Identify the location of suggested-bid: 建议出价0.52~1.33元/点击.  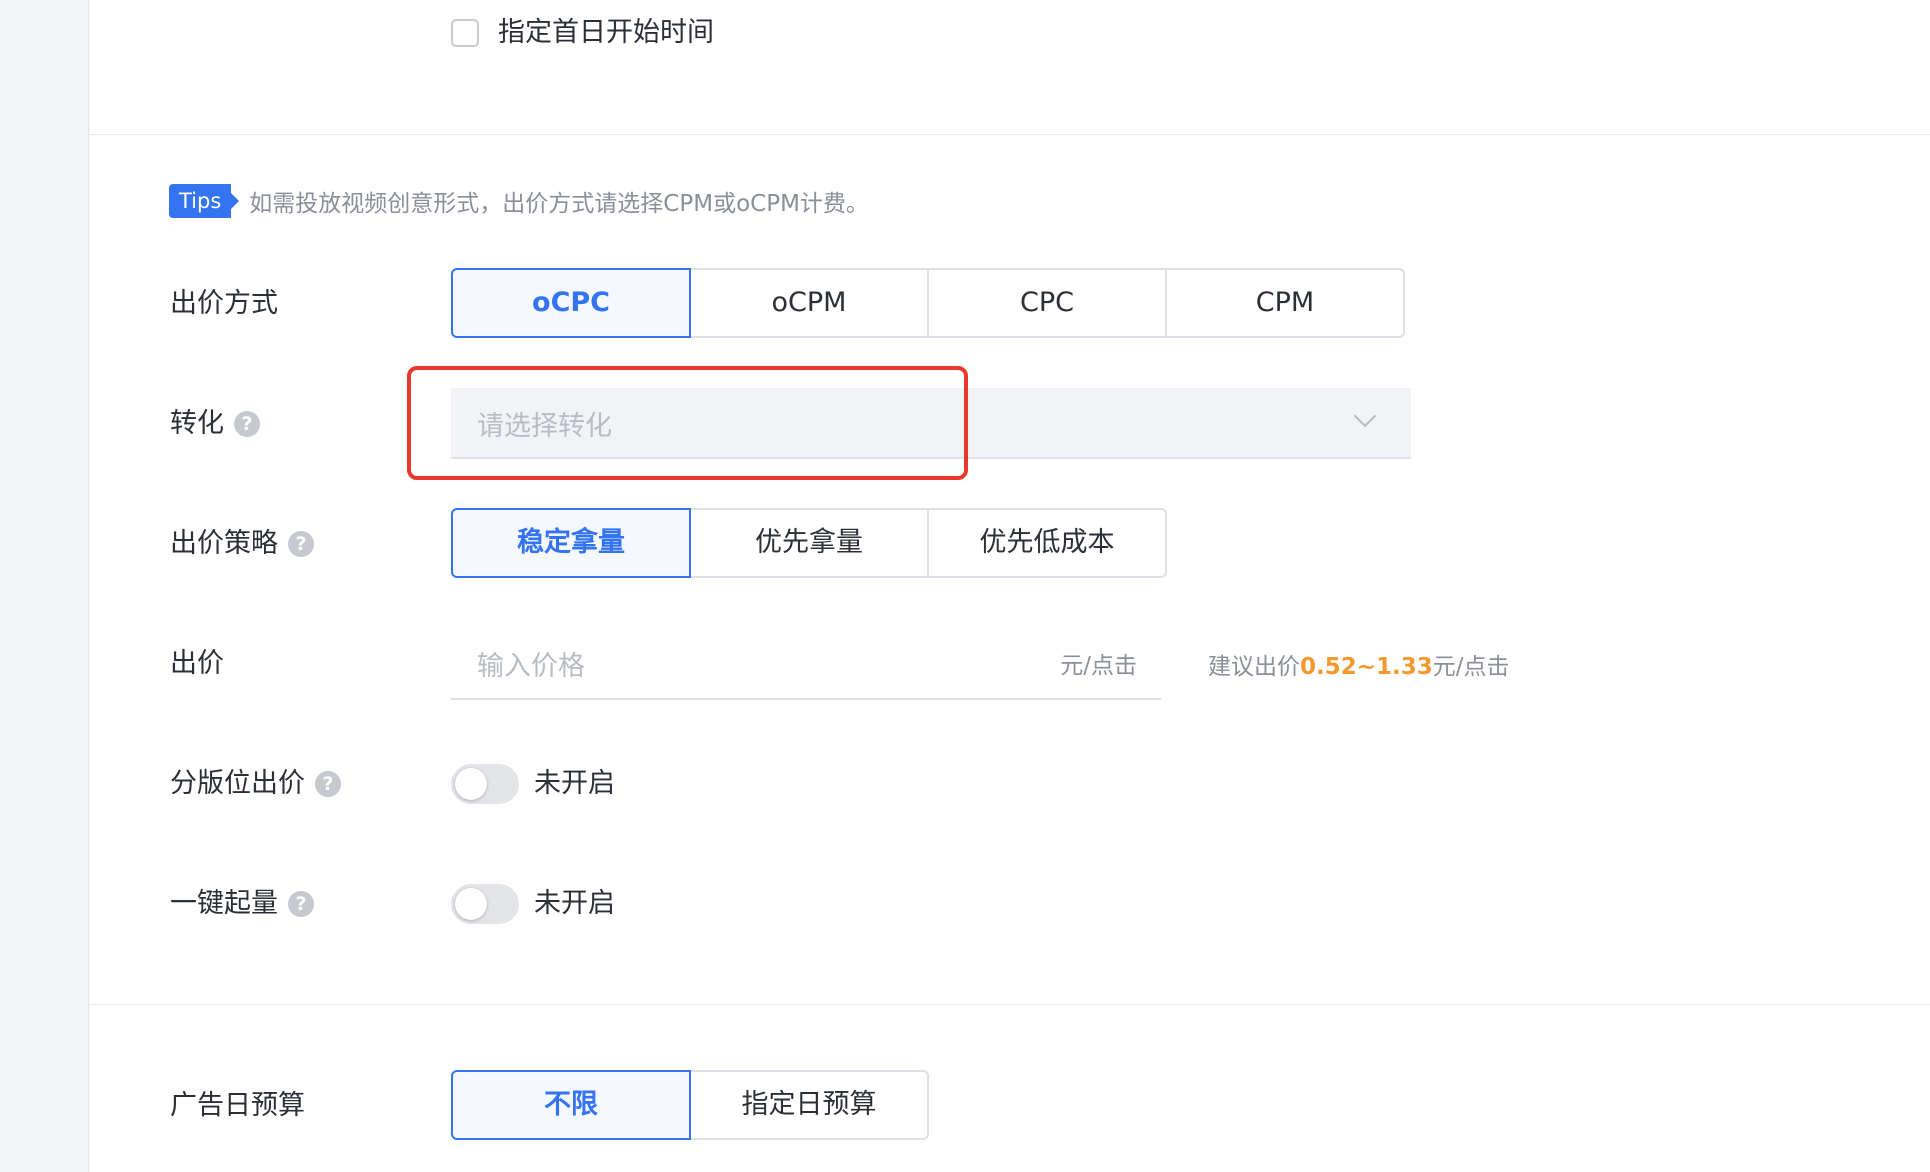
(1359, 667).